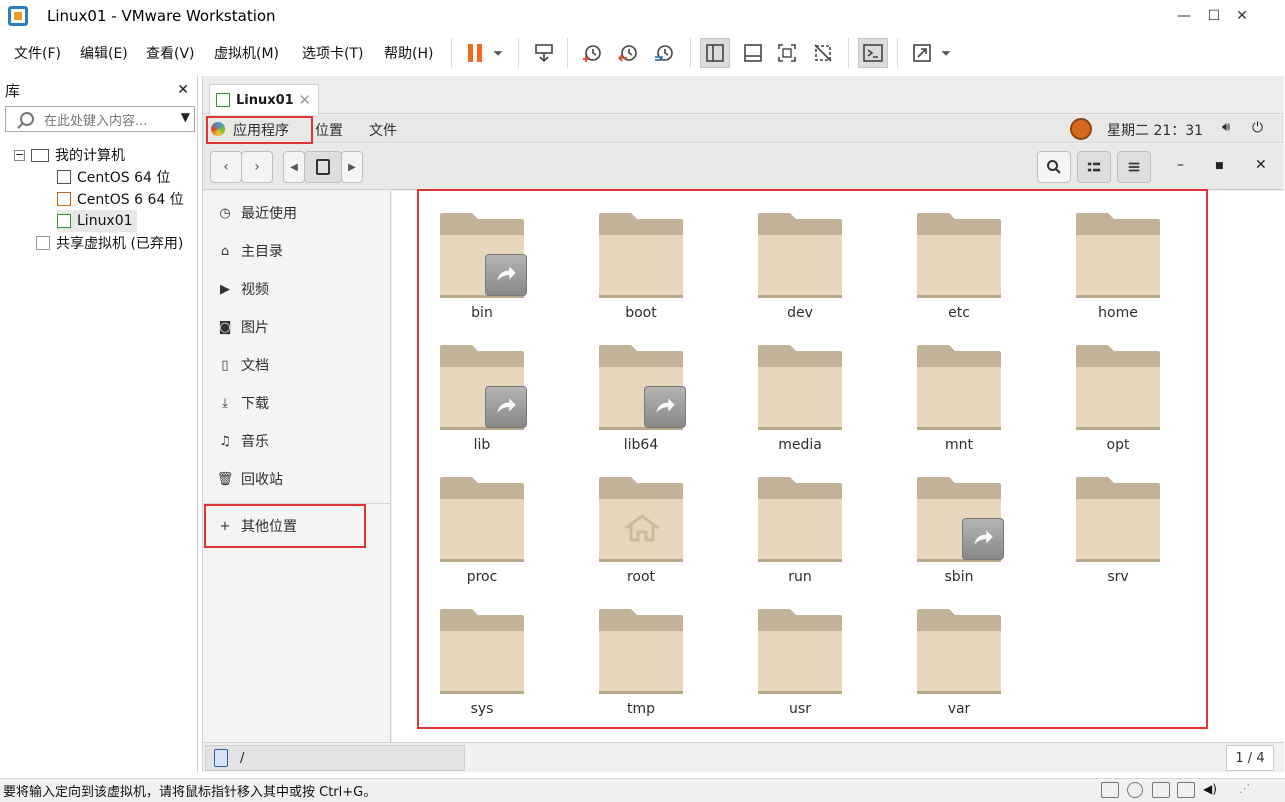  I want to click on status-bar: 要将输入定向到该虚拟机，请将鼠标指针移入其中或按 Ctrl+G。 ◀) ⋰, so click(642, 790).